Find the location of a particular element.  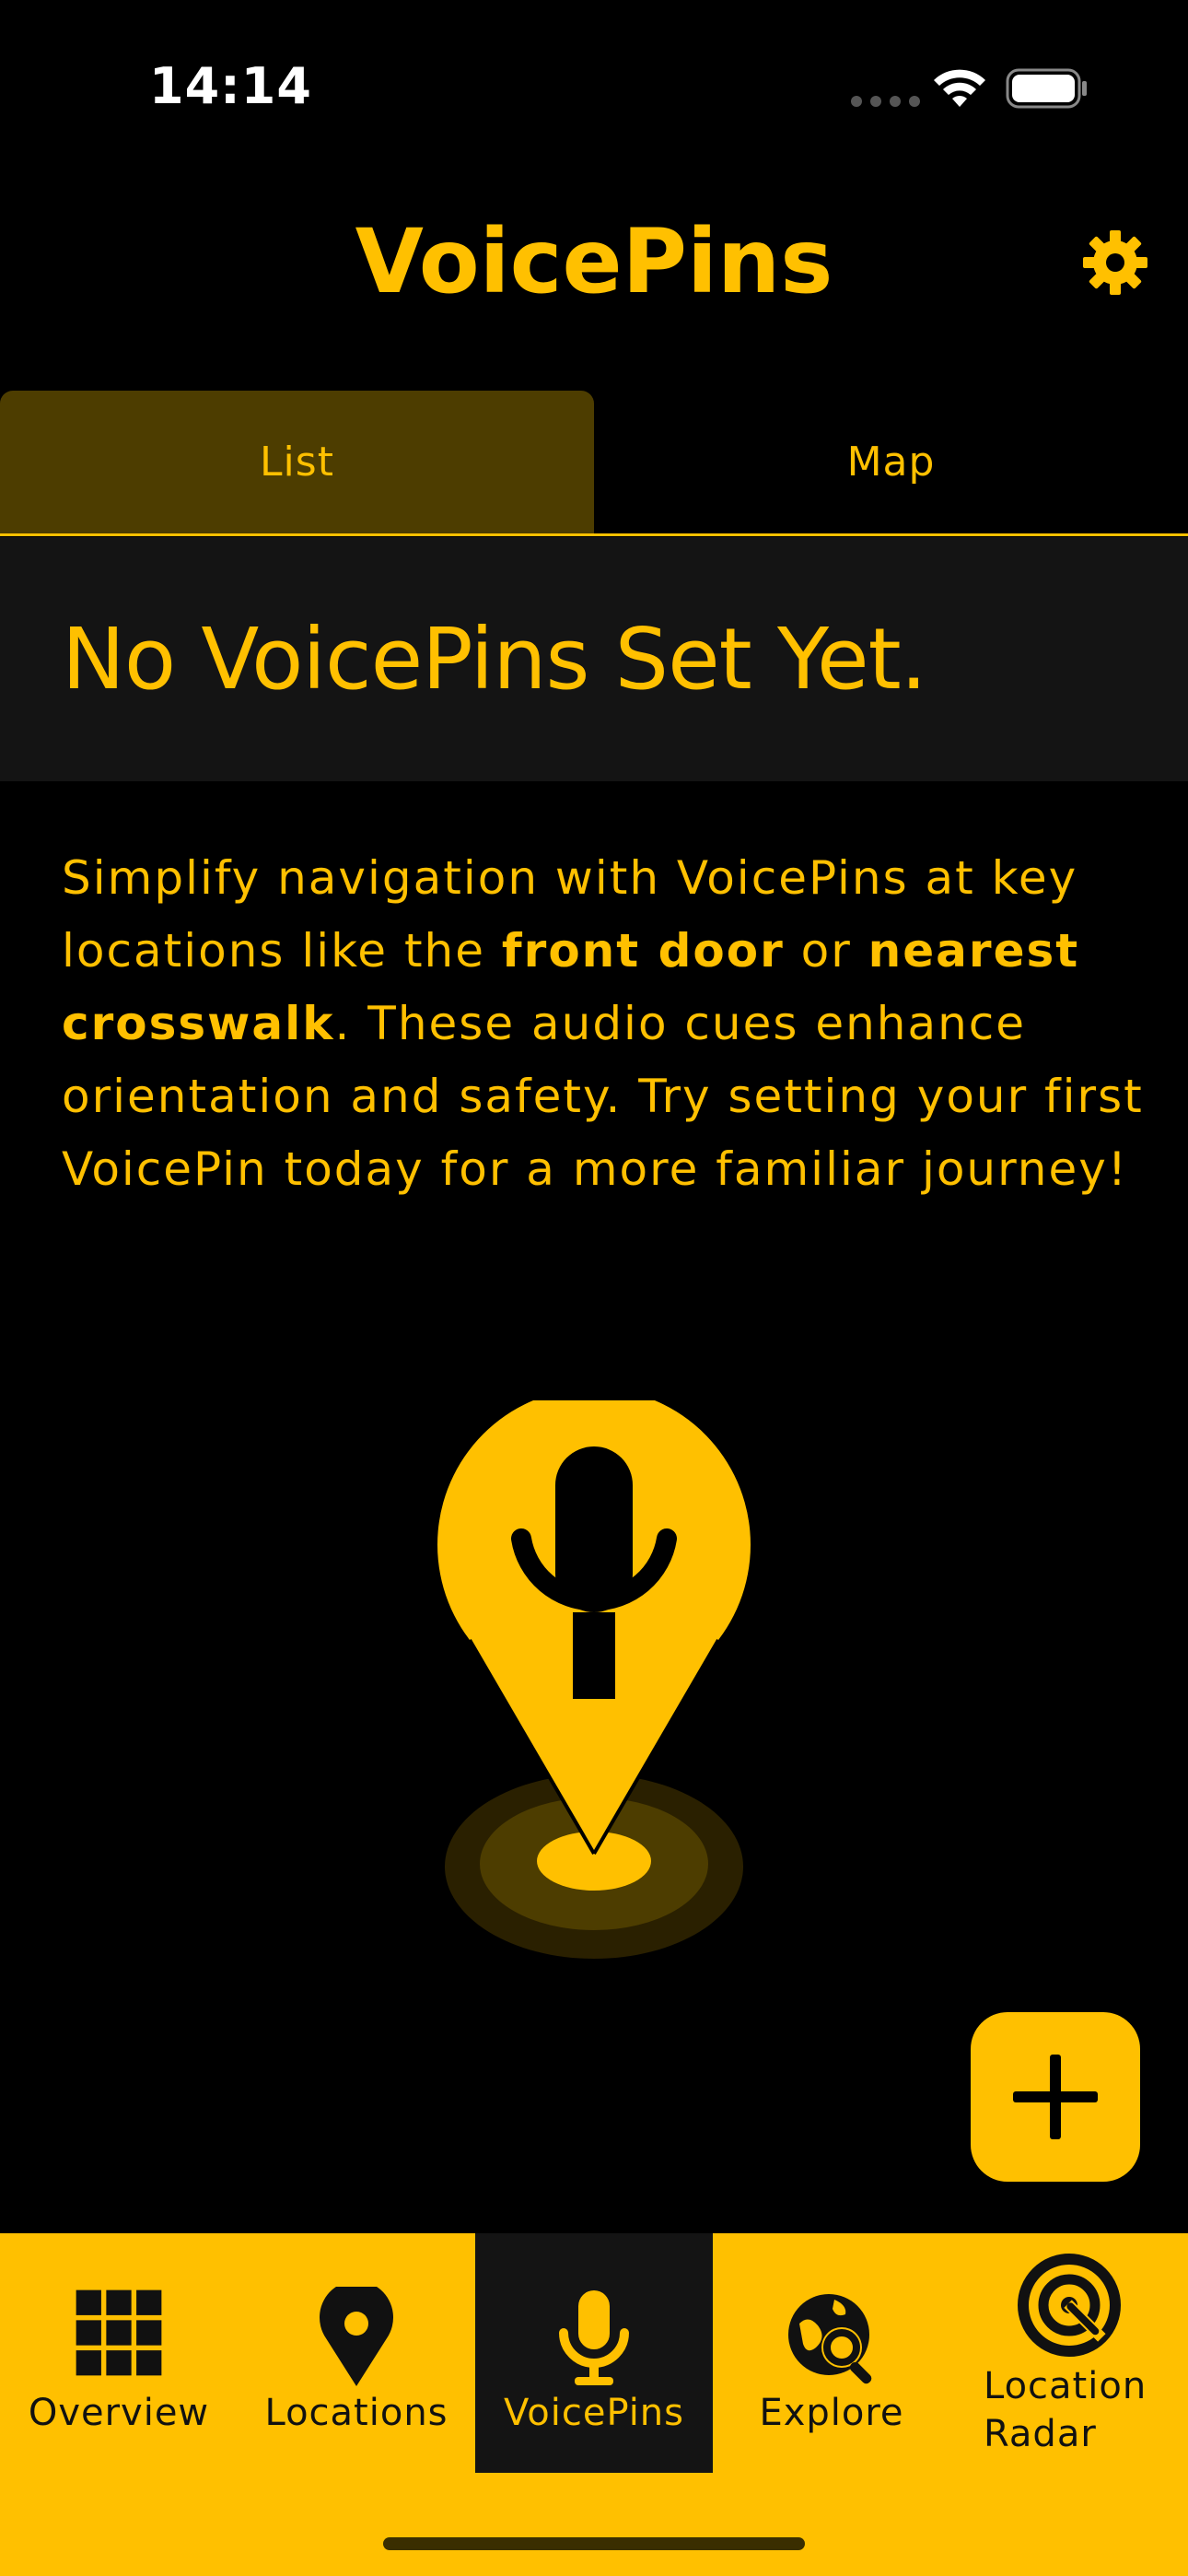

nav-label: Locations is located at coordinates (356, 2413).